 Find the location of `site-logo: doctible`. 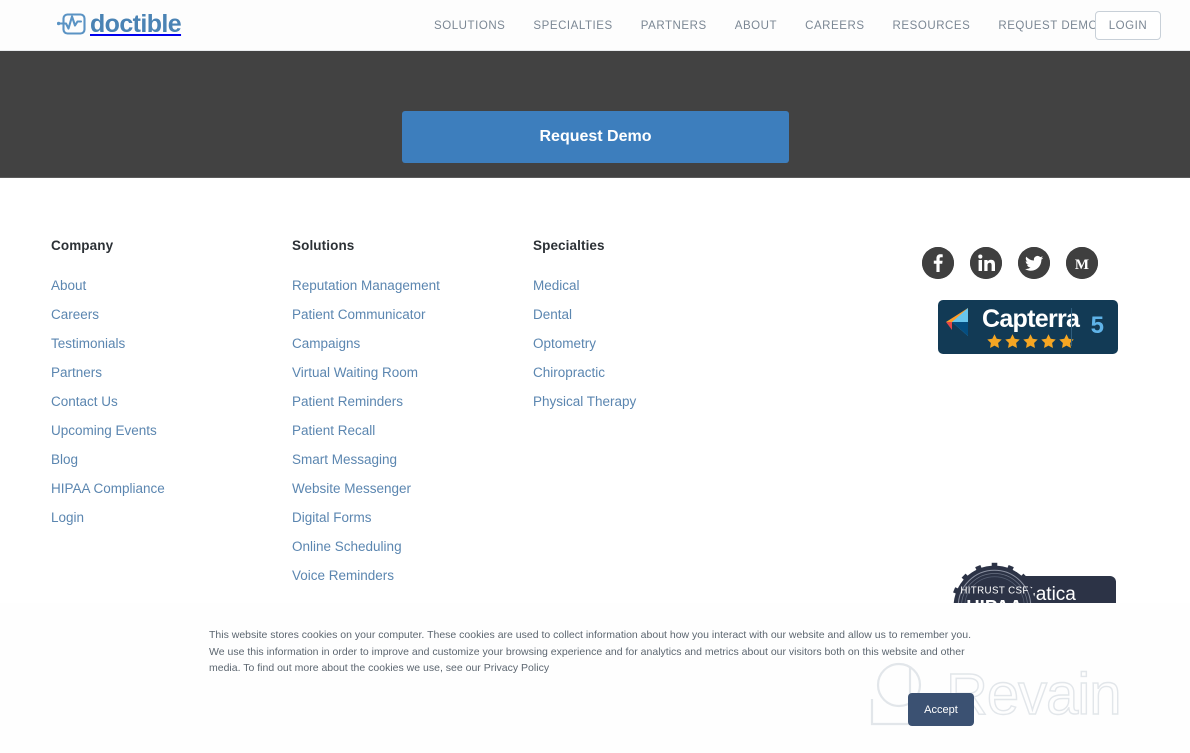

site-logo: doctible is located at coordinates (119, 24).